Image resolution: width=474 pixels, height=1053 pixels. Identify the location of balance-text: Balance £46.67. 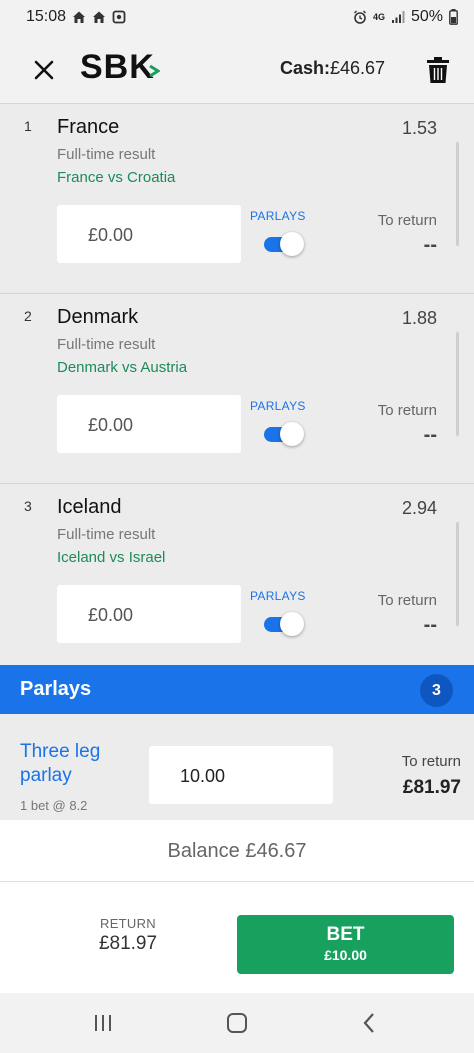
(237, 851).